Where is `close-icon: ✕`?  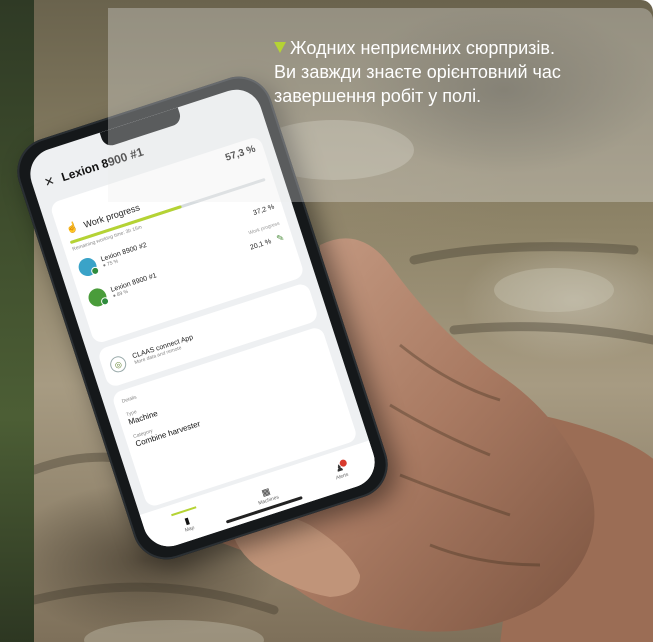 close-icon: ✕ is located at coordinates (49, 181).